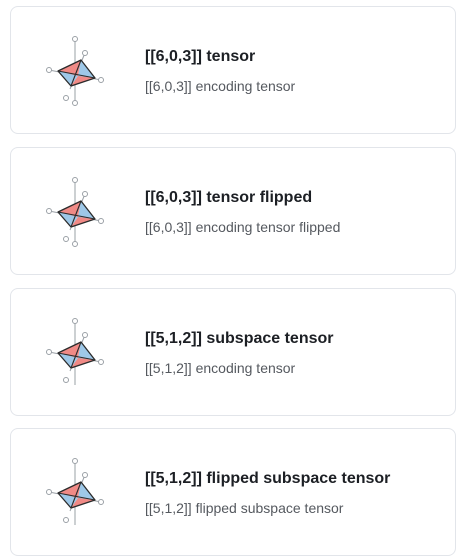  I want to click on item-subtitle: [[6,0,3]] encoding tensor flipped, so click(243, 227).